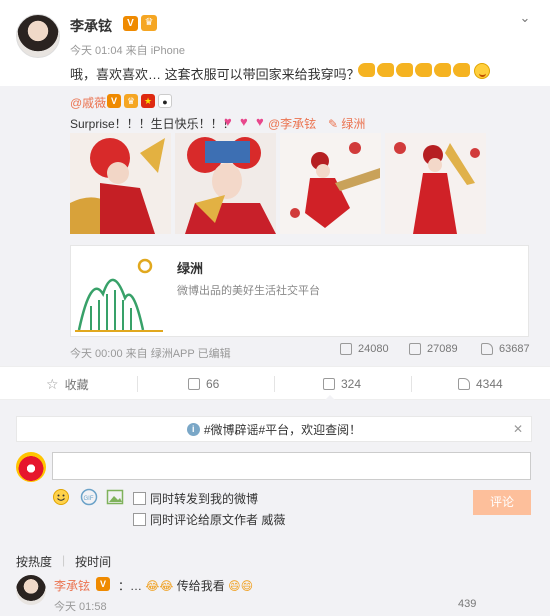 The image size is (550, 616). I want to click on repost-comment-count: 27089, so click(433, 349).